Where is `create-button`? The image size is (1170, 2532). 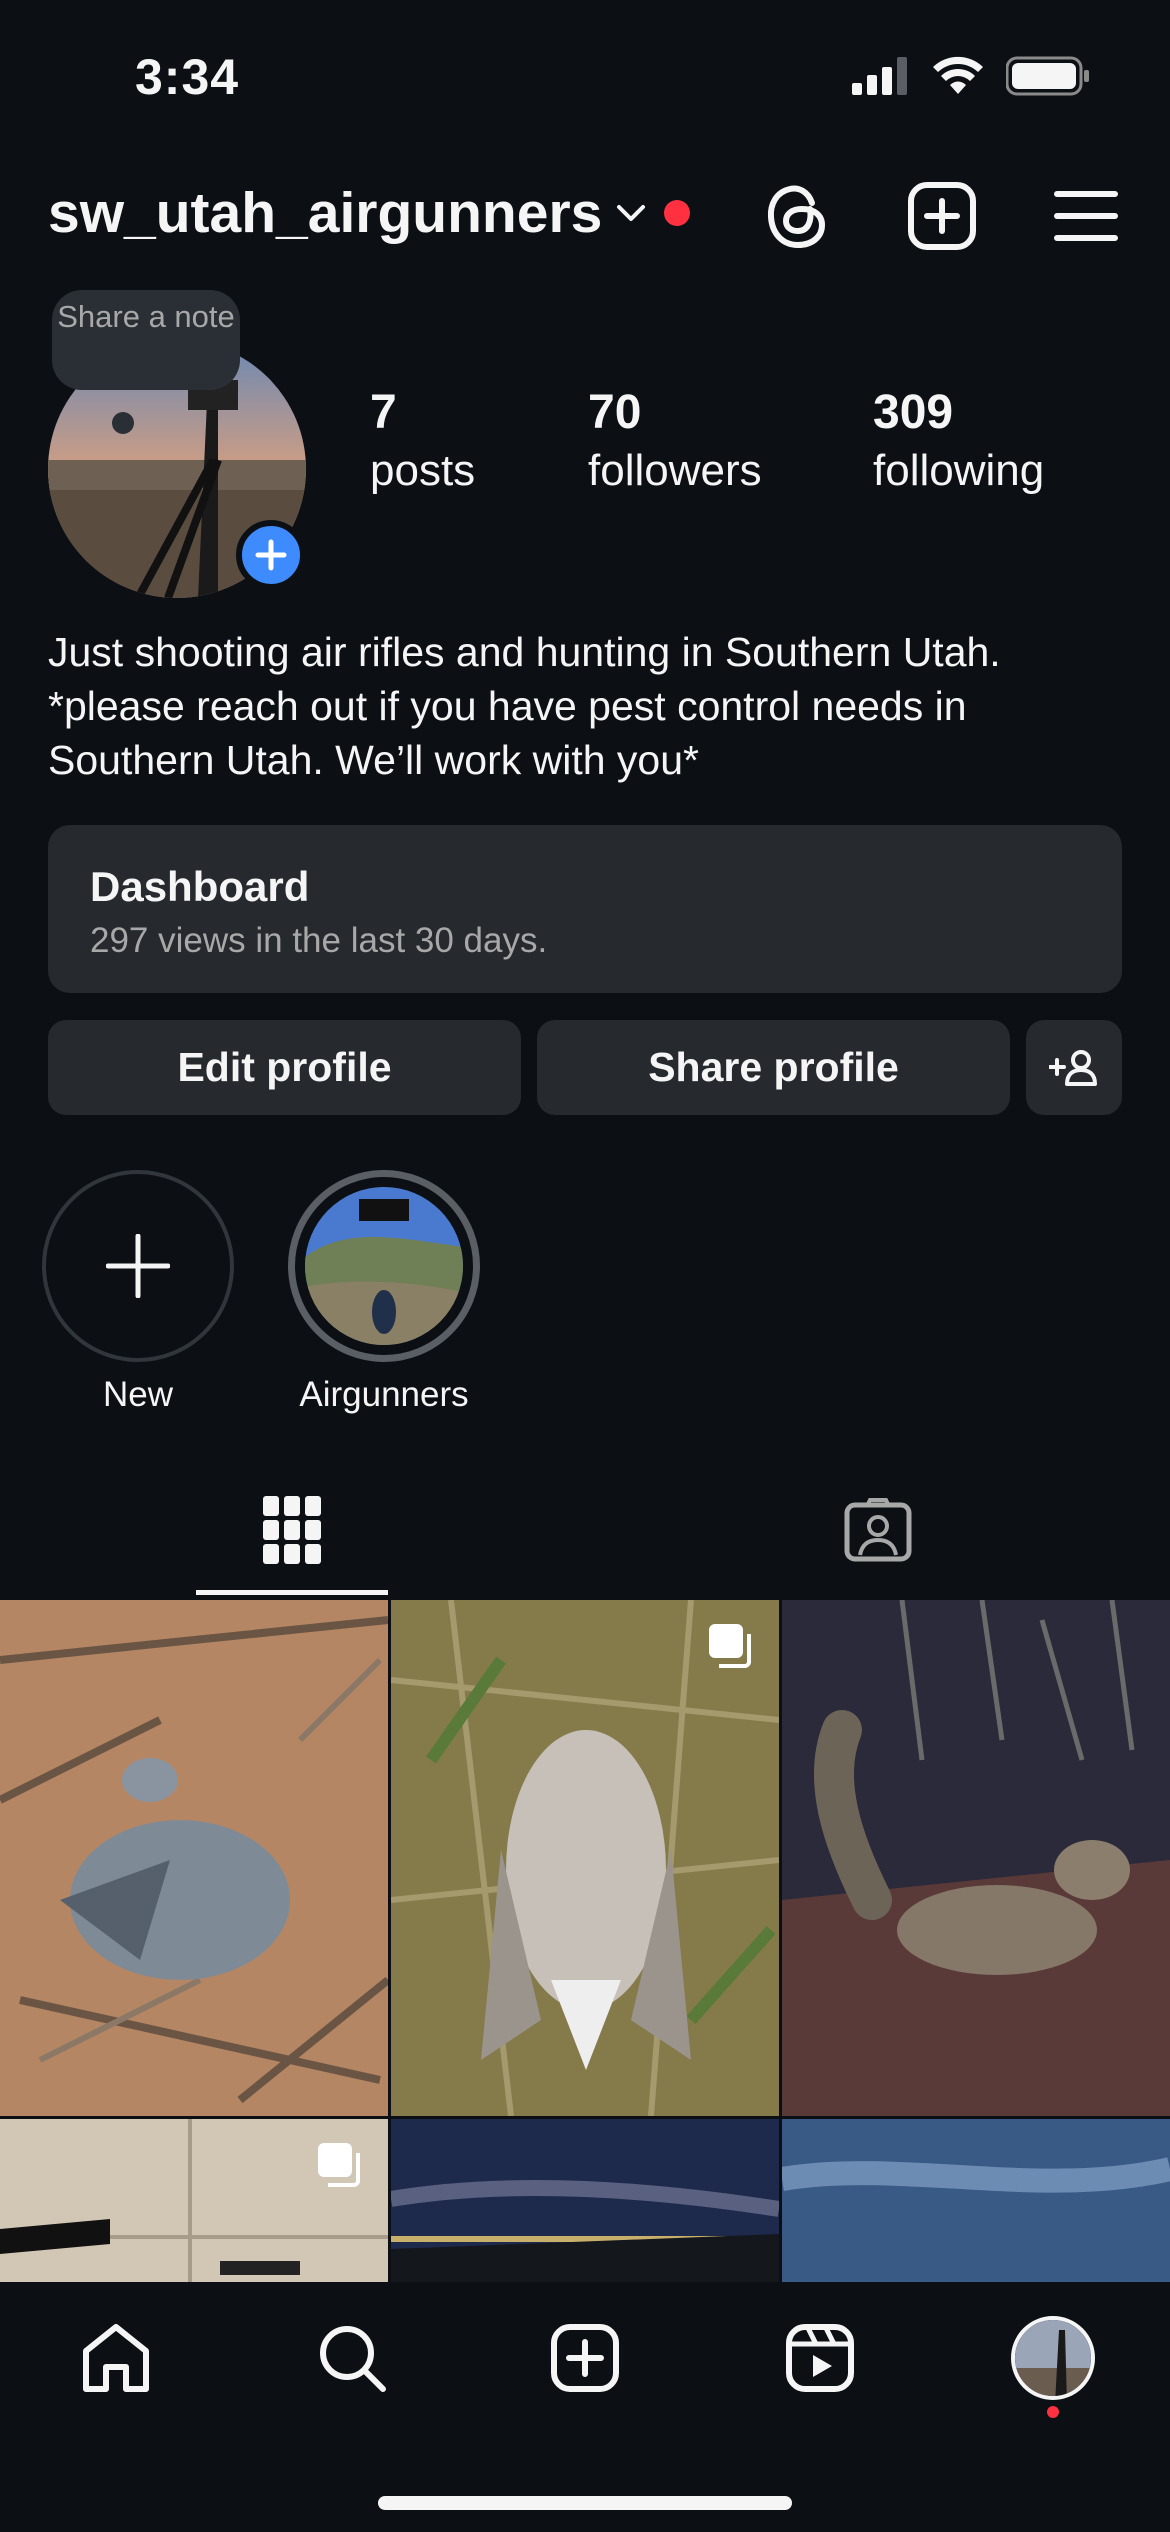 create-button is located at coordinates (942, 216).